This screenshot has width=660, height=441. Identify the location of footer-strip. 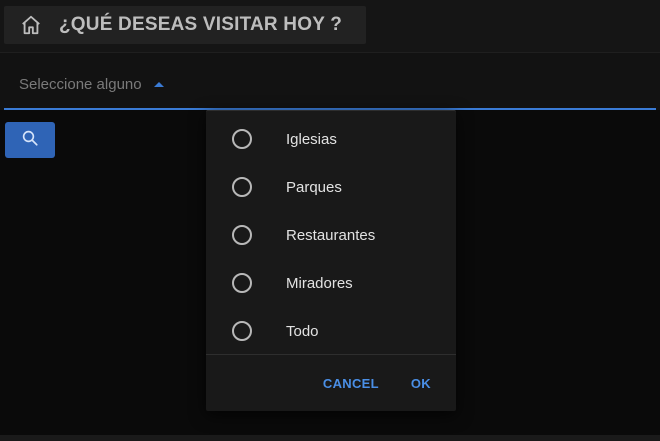
(330, 438).